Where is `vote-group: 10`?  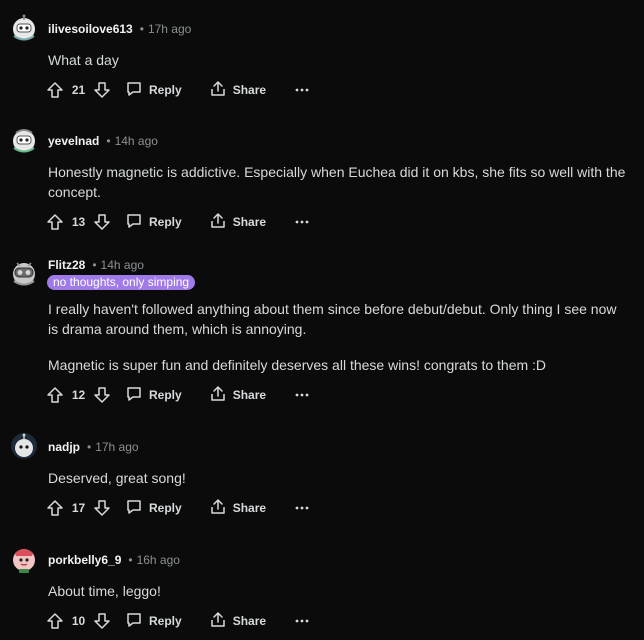
vote-group: 10 is located at coordinates (80, 621).